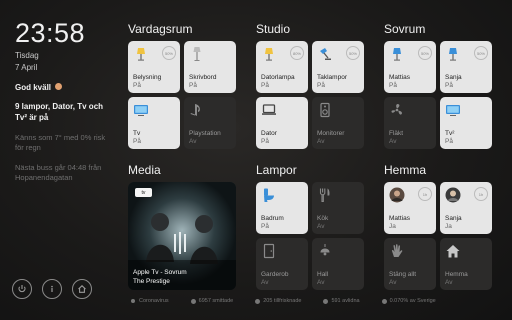 The width and height of the screenshot is (512, 320). What do you see at coordinates (466, 123) in the screenshot?
I see `tile-tv2: Tv² På` at bounding box center [466, 123].